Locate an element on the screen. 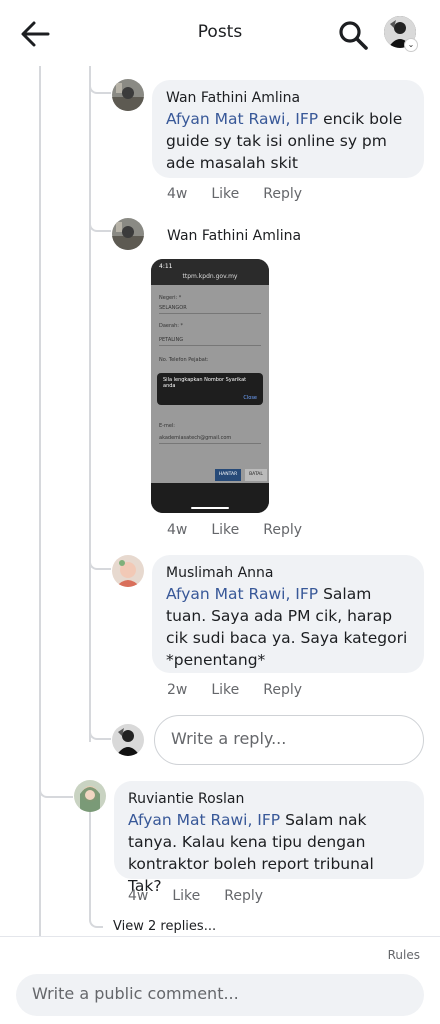 This screenshot has height=1024, width=440. rules-link: Rules is located at coordinates (404, 955).